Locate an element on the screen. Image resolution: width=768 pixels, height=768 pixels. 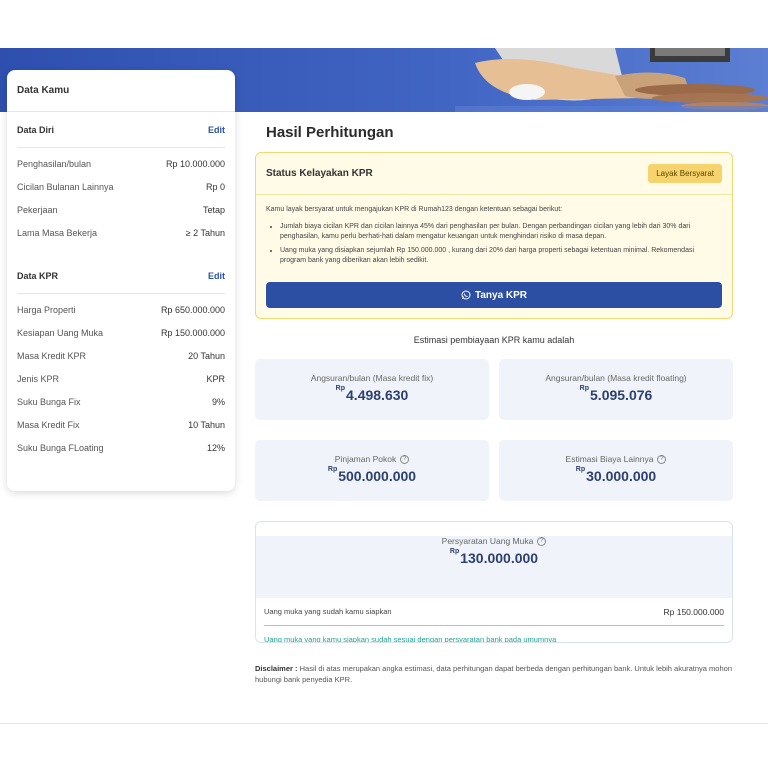
stat-label: Angsuran/bulan (Masa kredit fix) is located at coordinates (372, 378).